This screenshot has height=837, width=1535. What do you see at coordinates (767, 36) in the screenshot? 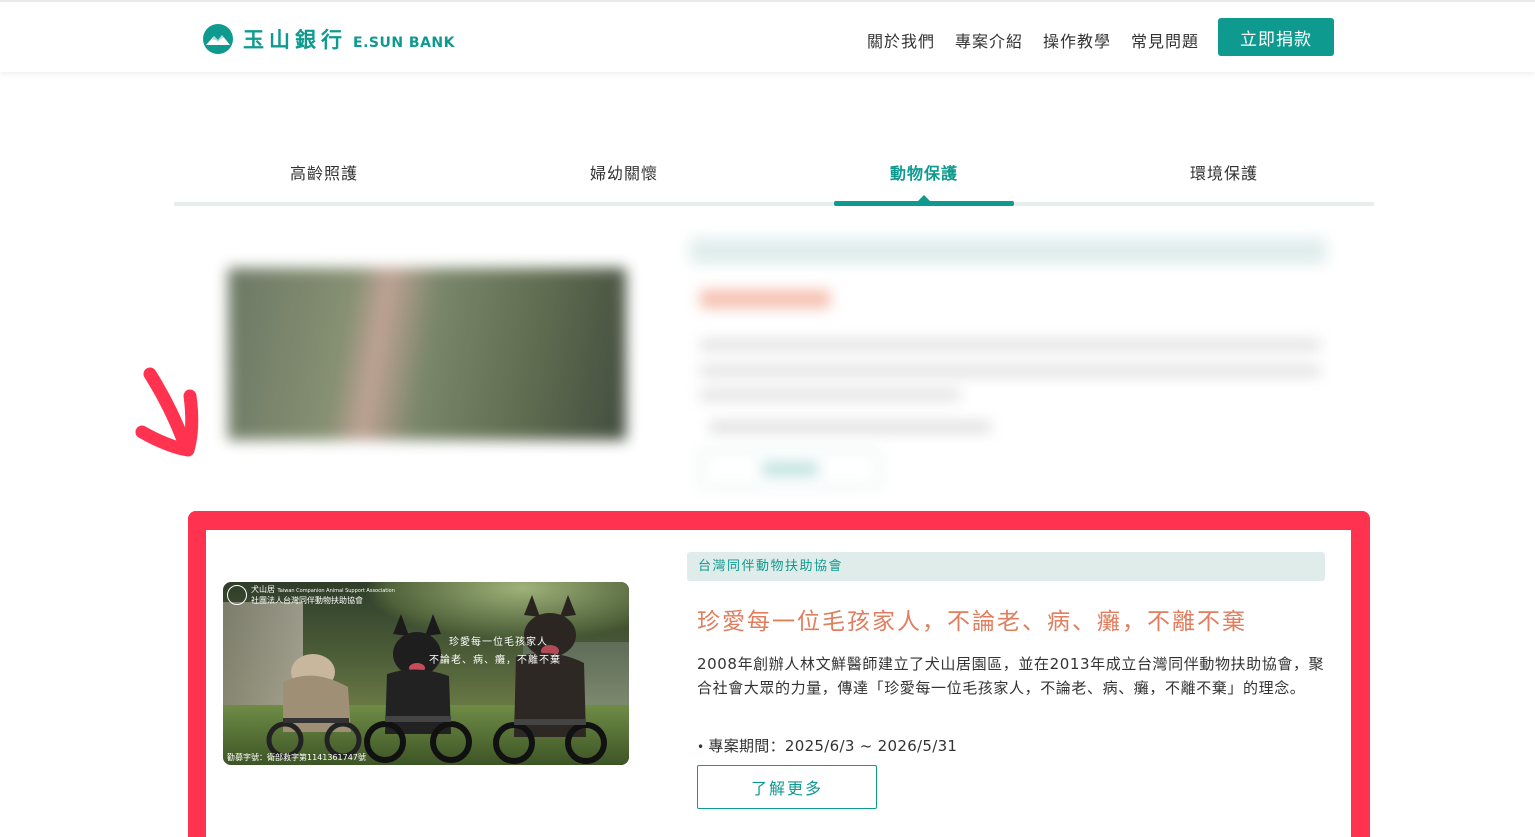
I see `site-header: 玉山銀行 E.SUN BANK 關於我們 專案介紹 操作教學 常見問題 立即捐款` at bounding box center [767, 36].